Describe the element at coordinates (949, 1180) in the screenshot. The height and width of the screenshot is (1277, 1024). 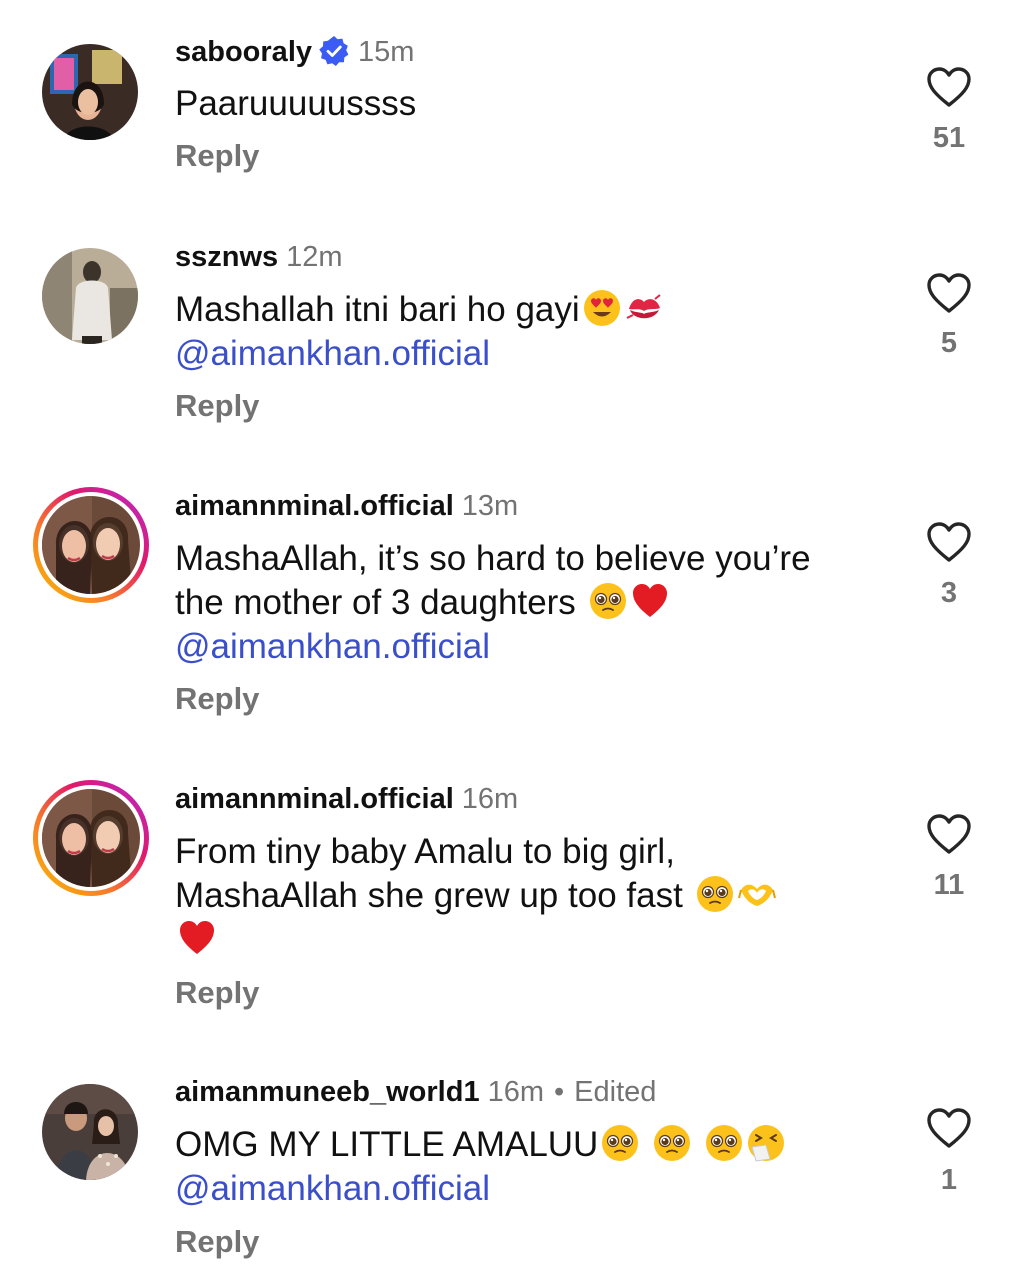
I see `like-count: 1` at that location.